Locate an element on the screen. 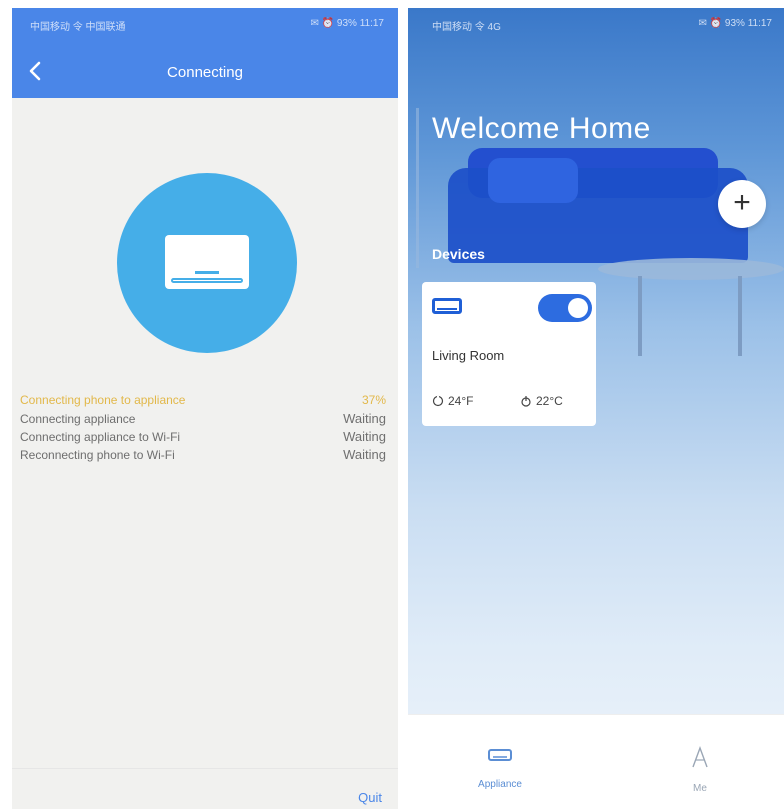  bottom-navigation: Appliance Me is located at coordinates (596, 761).